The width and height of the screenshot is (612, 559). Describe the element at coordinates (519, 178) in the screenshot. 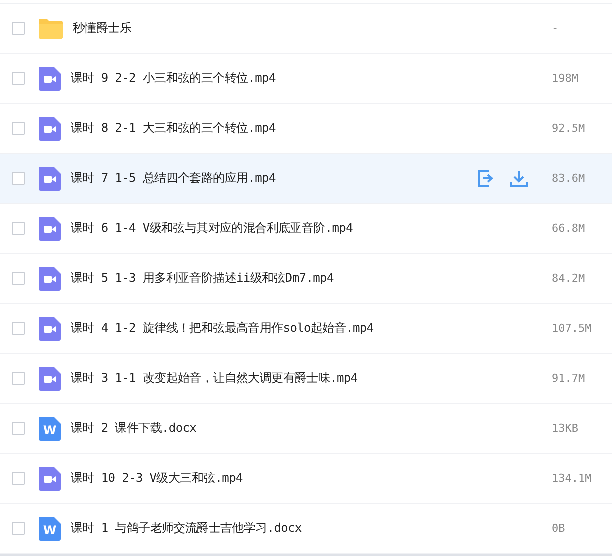

I see `download-icon` at that location.